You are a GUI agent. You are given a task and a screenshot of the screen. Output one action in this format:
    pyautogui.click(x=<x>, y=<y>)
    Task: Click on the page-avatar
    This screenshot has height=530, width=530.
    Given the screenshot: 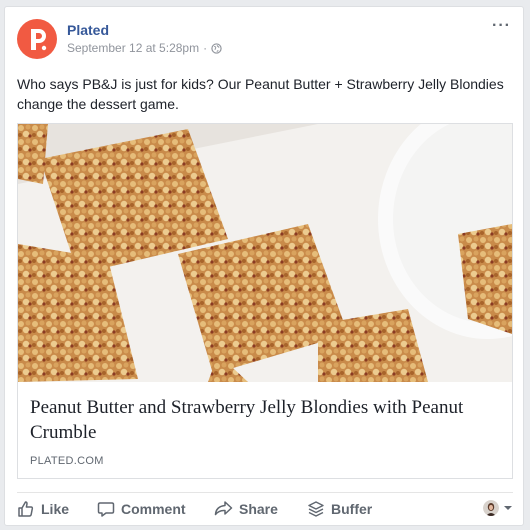 What is the action you would take?
    pyautogui.click(x=37, y=39)
    